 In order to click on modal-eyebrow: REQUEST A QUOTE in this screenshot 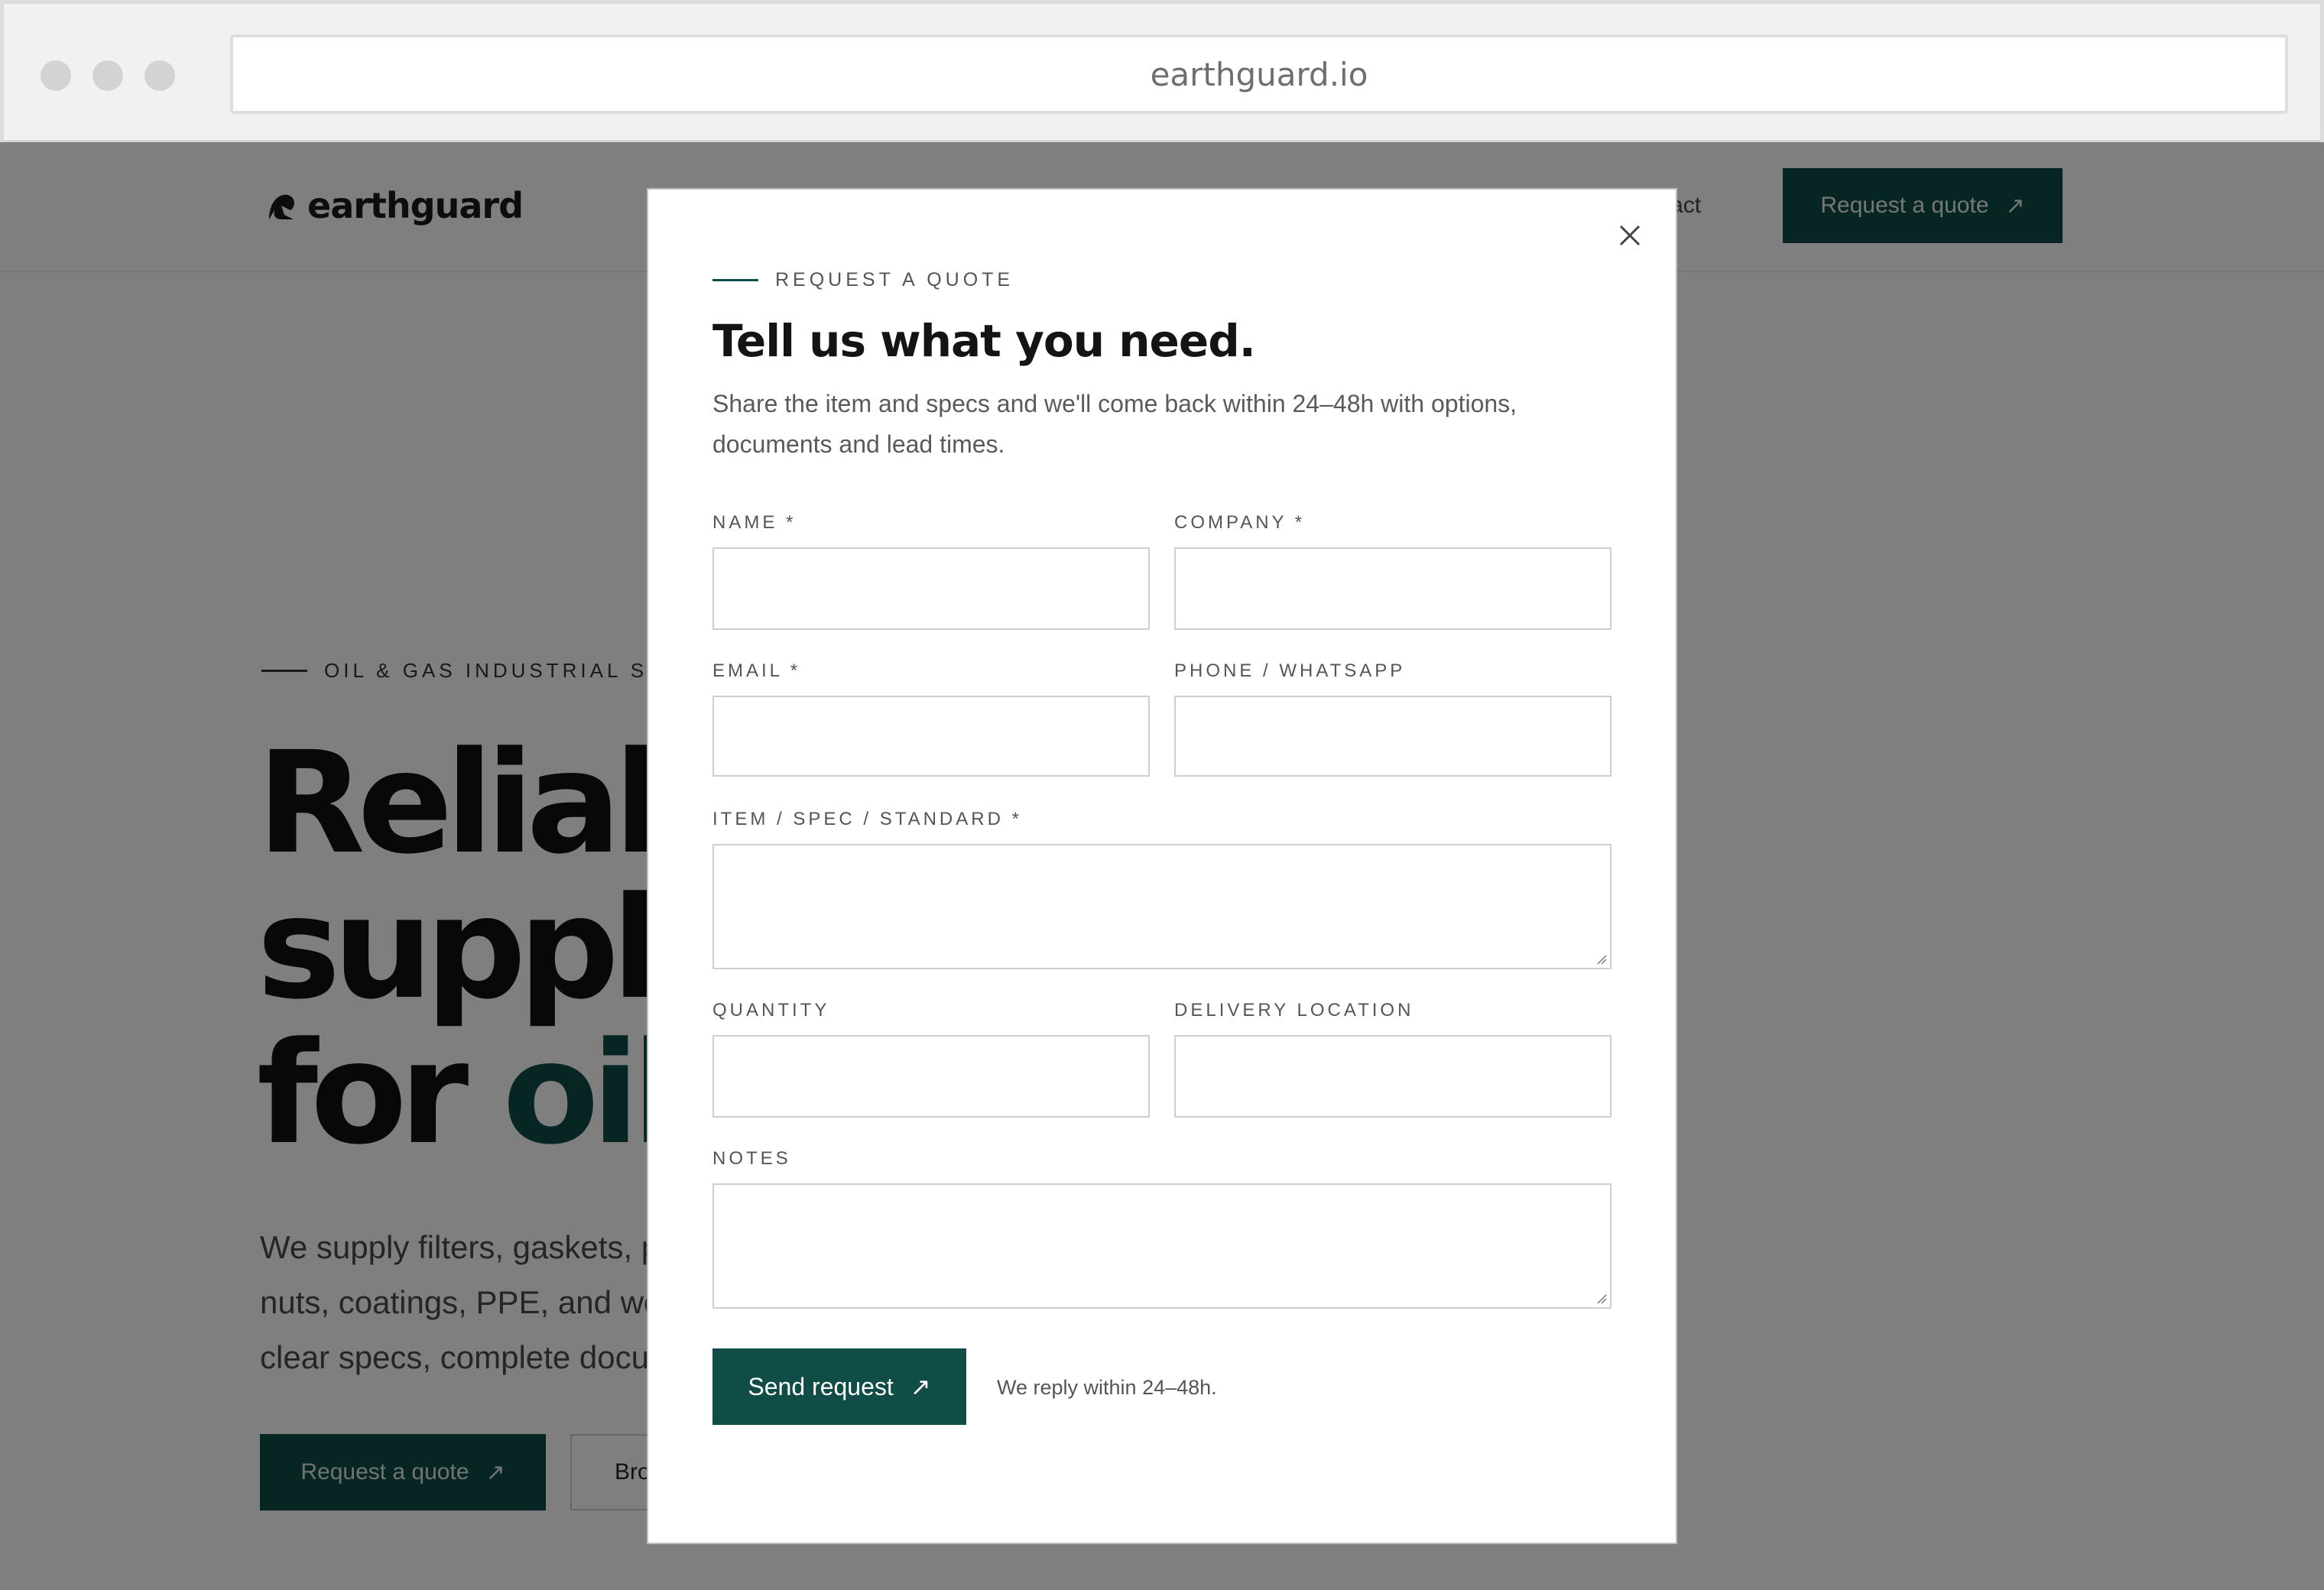, I will do `click(863, 280)`.